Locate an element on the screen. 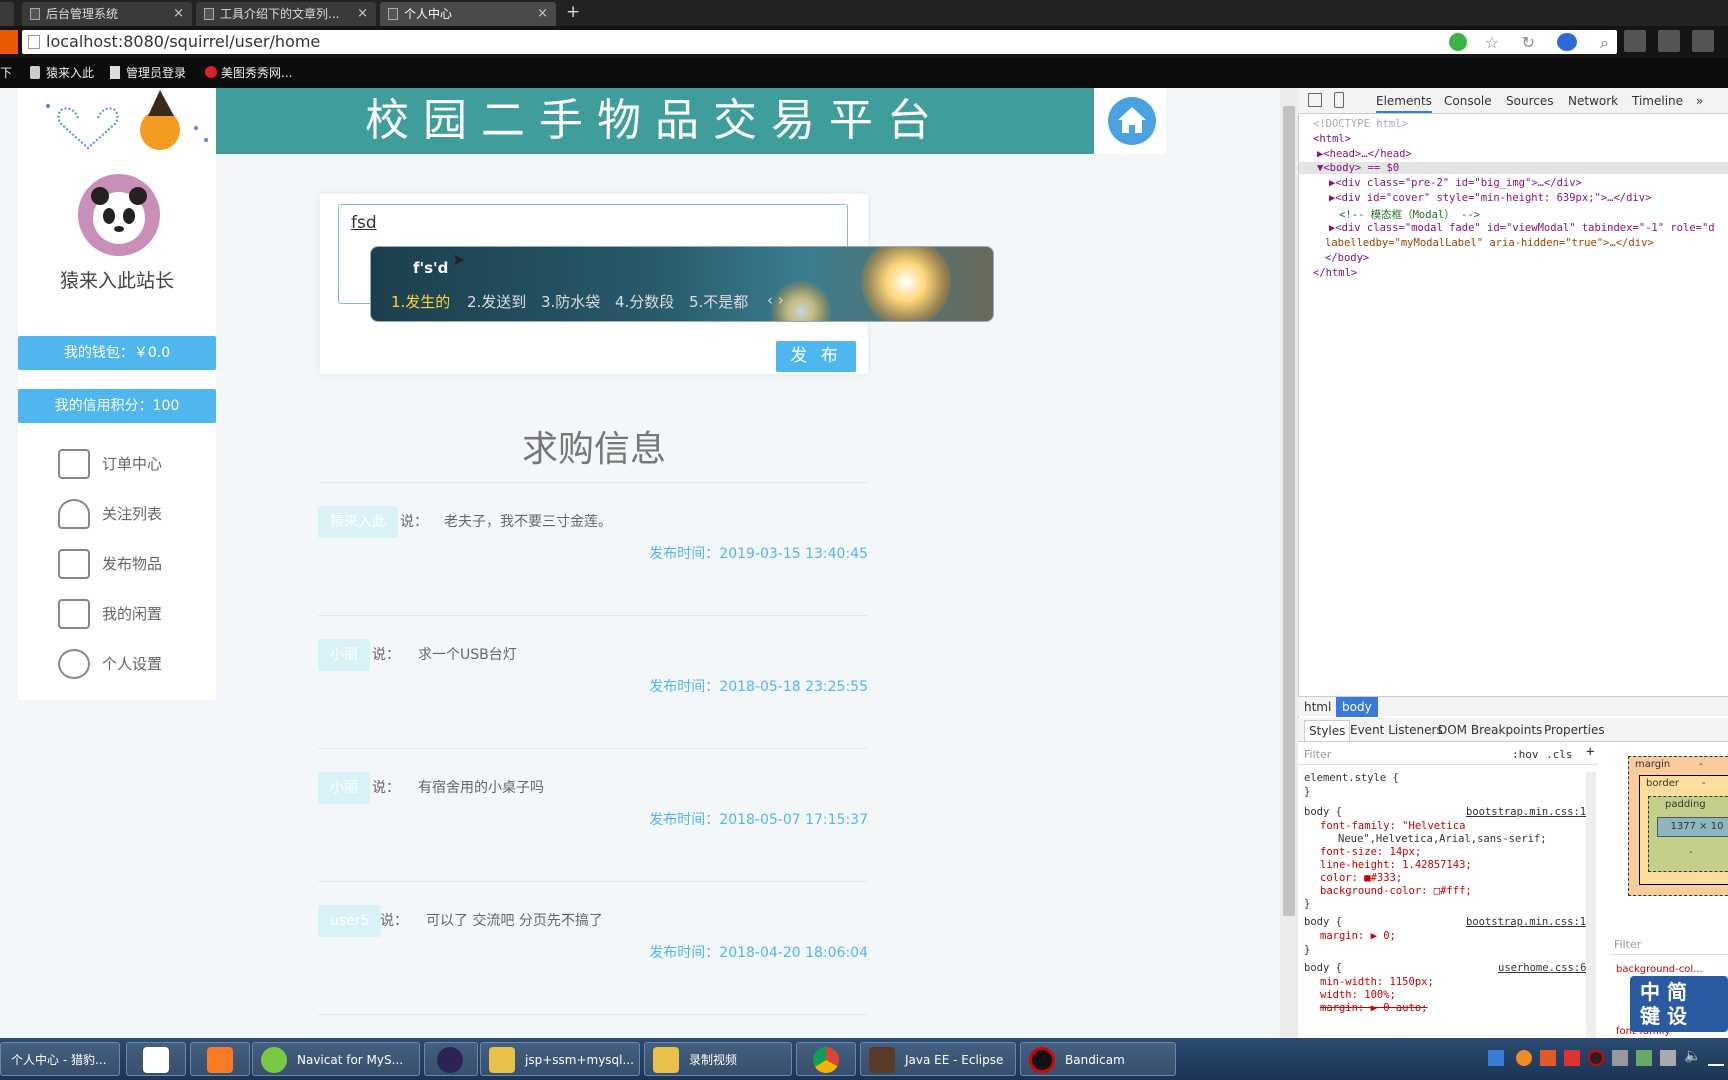 The width and height of the screenshot is (1728, 1080). ime-candidate: 3.防水袋 is located at coordinates (570, 301).